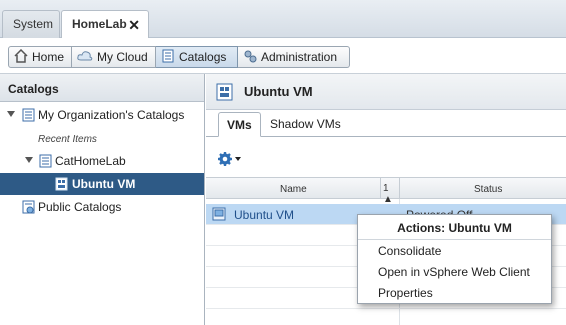 The image size is (566, 325). I want to click on column-header-status: Status, so click(488, 189).